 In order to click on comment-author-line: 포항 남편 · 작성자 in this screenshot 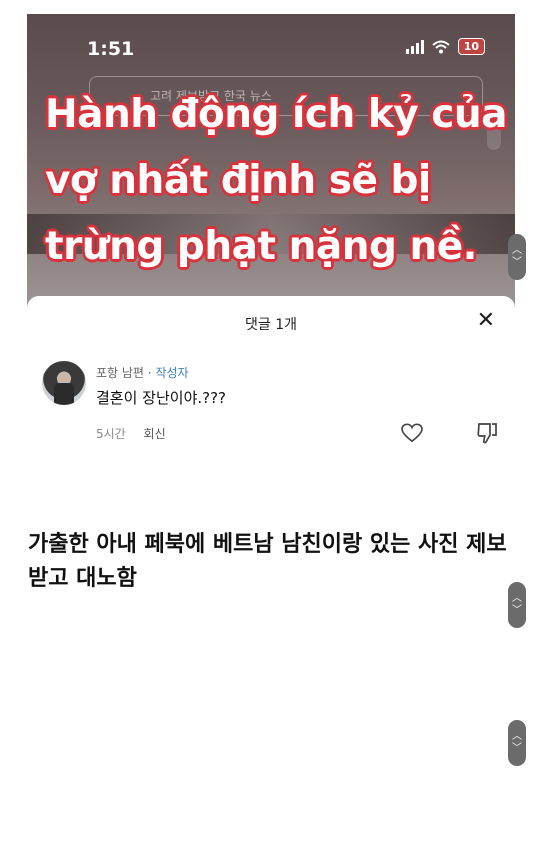, I will do `click(142, 372)`.